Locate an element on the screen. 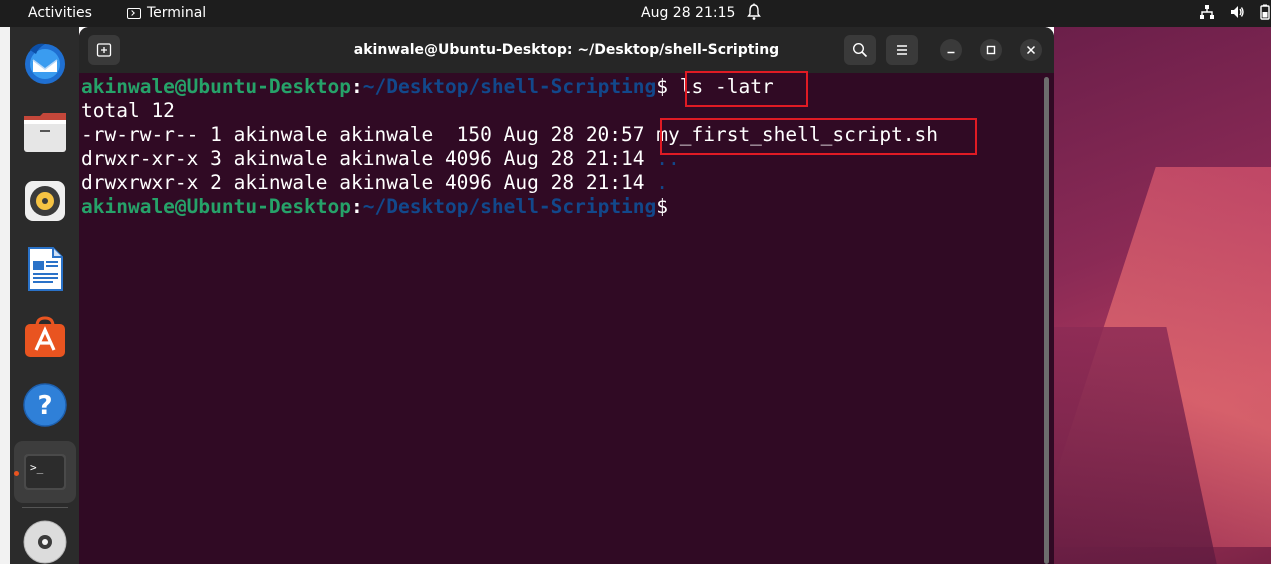 This screenshot has height=565, width=1271. files-icon is located at coordinates (45, 132).